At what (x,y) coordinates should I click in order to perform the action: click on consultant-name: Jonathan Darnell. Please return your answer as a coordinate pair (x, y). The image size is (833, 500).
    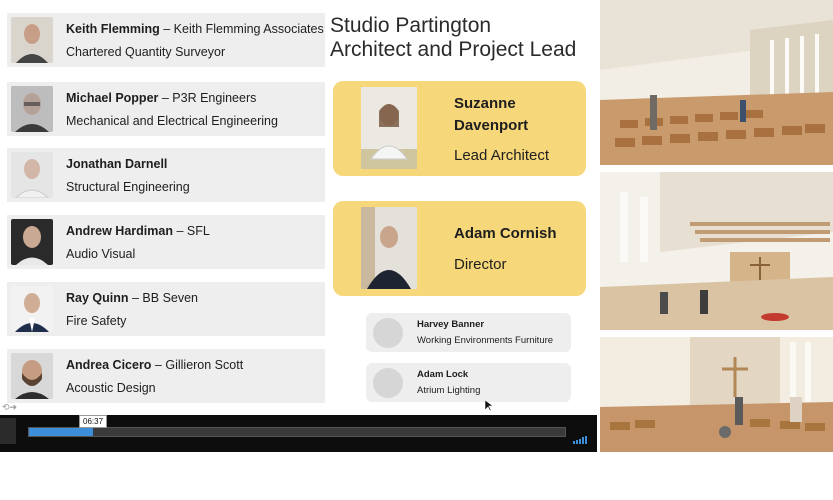
    Looking at the image, I should click on (117, 164).